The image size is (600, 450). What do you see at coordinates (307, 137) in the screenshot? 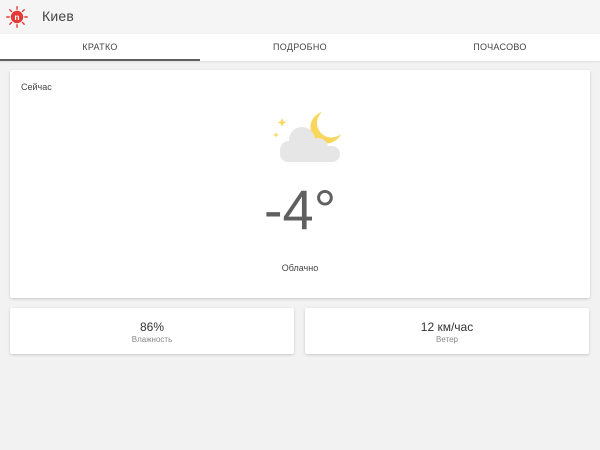
I see `cloudy-night-icon` at bounding box center [307, 137].